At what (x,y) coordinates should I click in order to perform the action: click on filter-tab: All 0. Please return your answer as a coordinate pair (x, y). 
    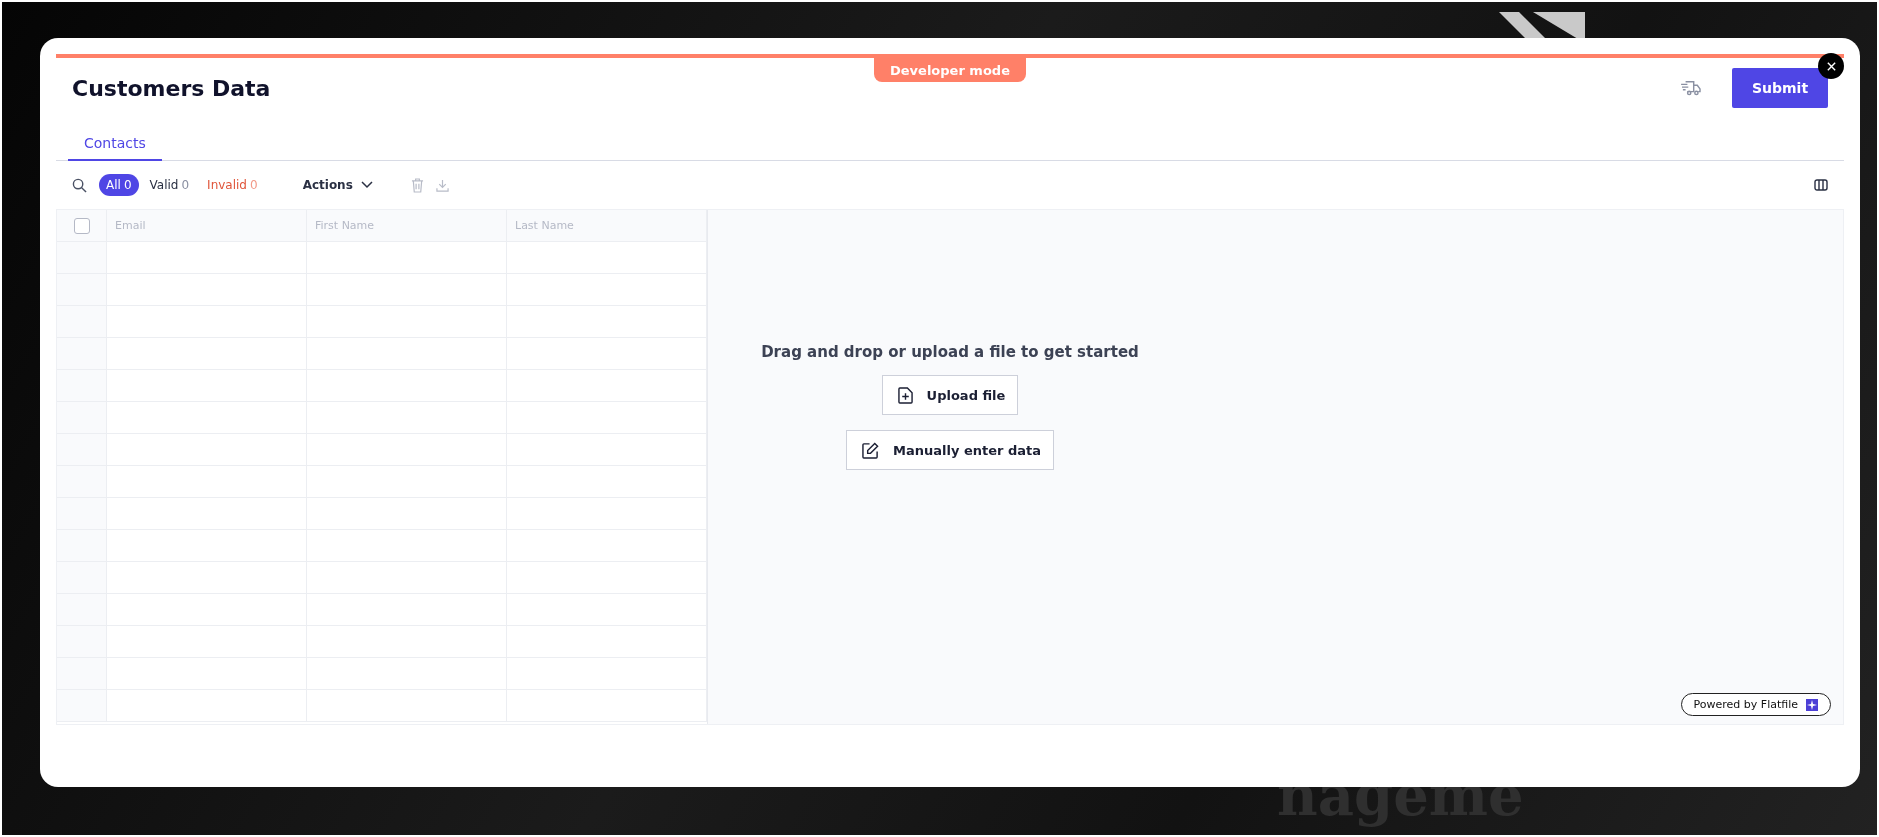
    Looking at the image, I should click on (119, 185).